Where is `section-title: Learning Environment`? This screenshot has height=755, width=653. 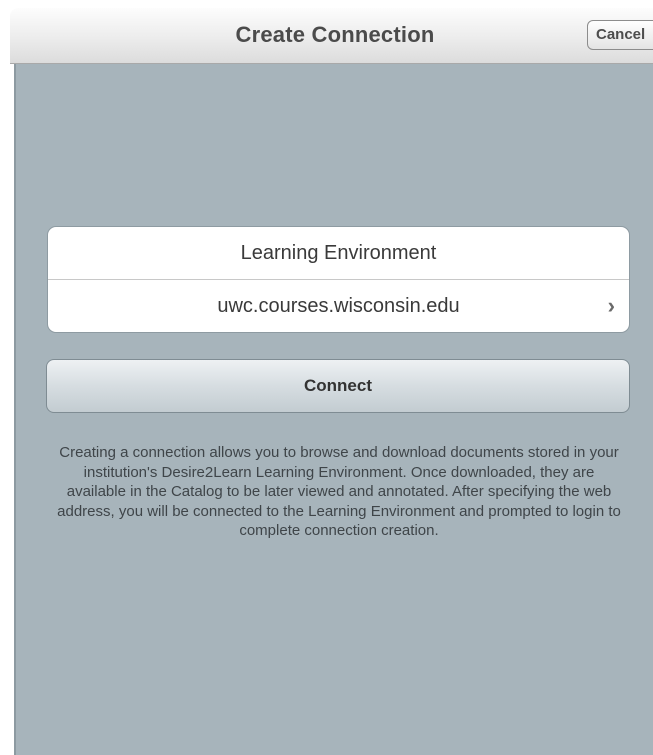
section-title: Learning Environment is located at coordinates (338, 253).